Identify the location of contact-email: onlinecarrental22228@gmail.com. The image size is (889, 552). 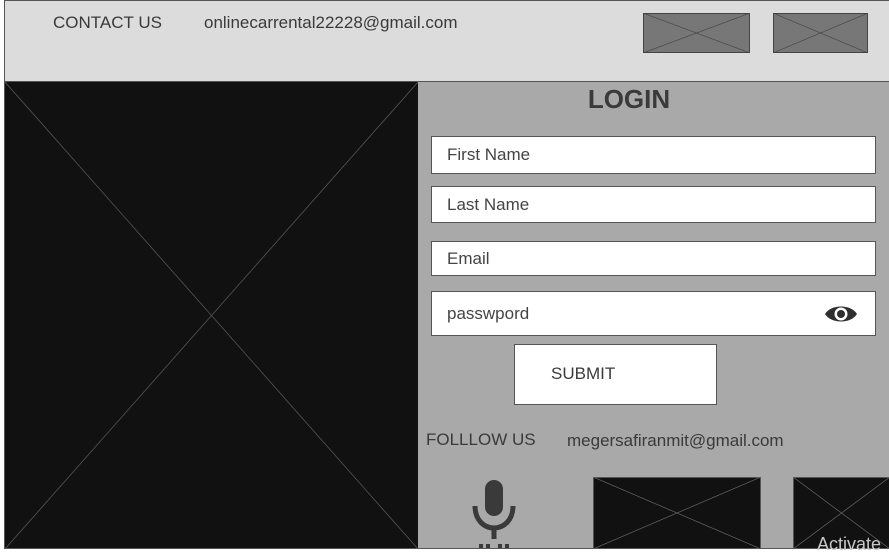
(331, 23).